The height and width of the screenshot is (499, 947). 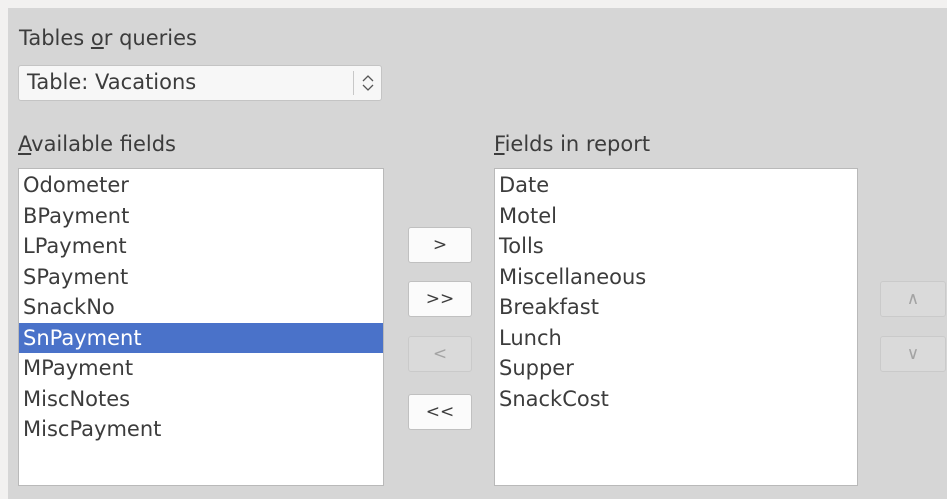 I want to click on list-item: Odometer, so click(x=201, y=185).